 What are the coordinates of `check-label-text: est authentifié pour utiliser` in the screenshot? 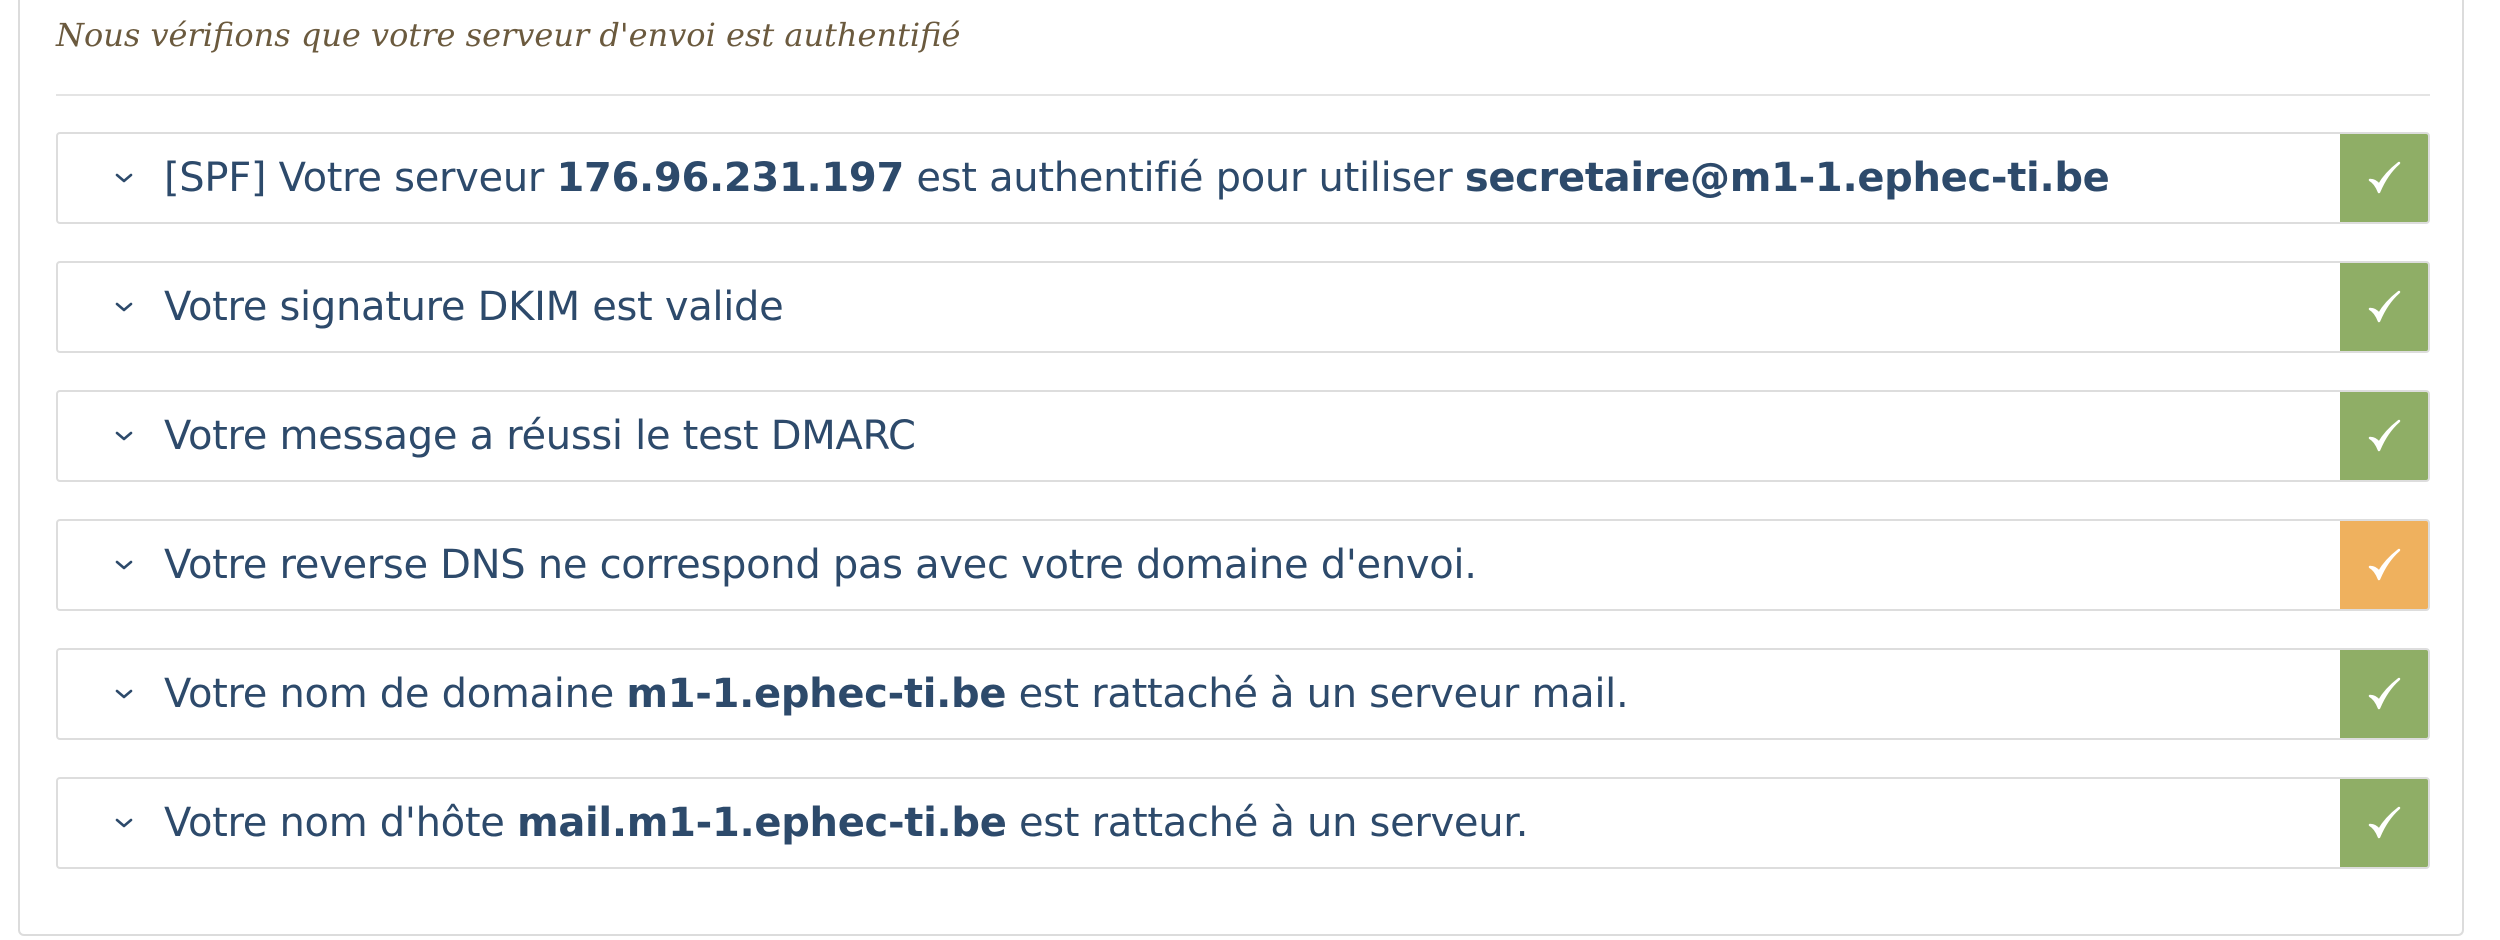 It's located at (1184, 178).